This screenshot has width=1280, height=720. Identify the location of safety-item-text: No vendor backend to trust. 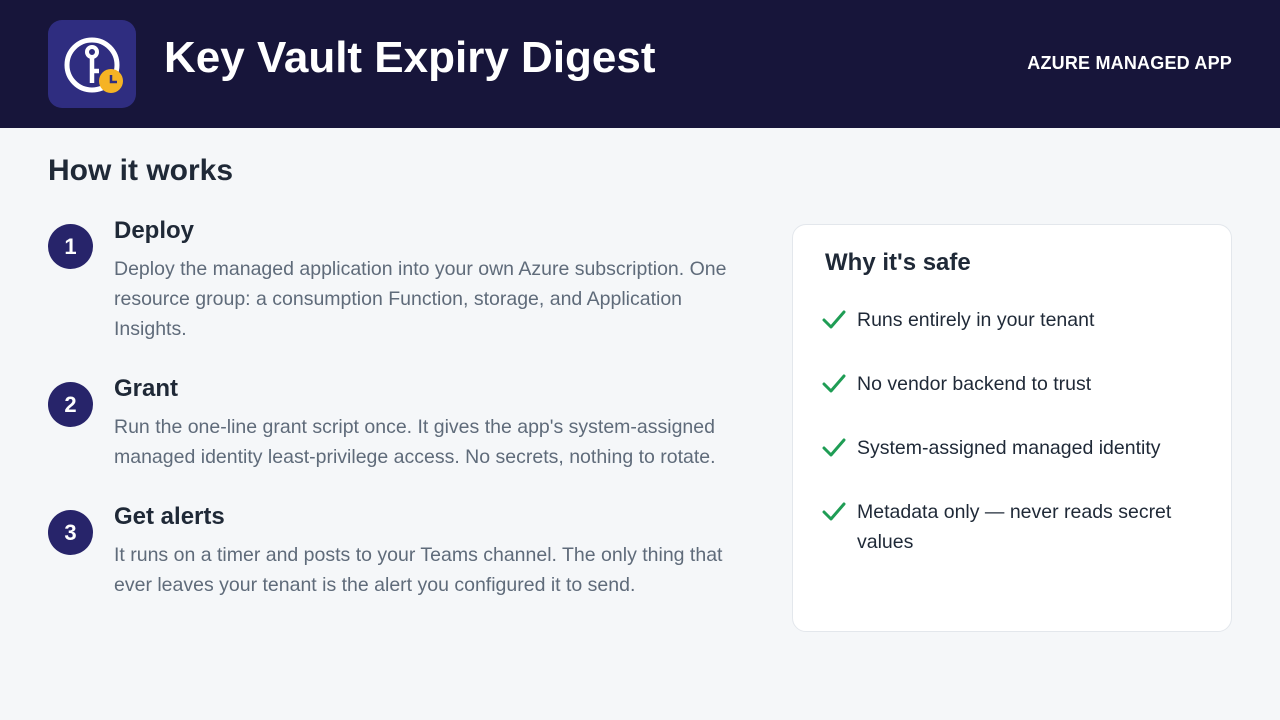
(974, 384).